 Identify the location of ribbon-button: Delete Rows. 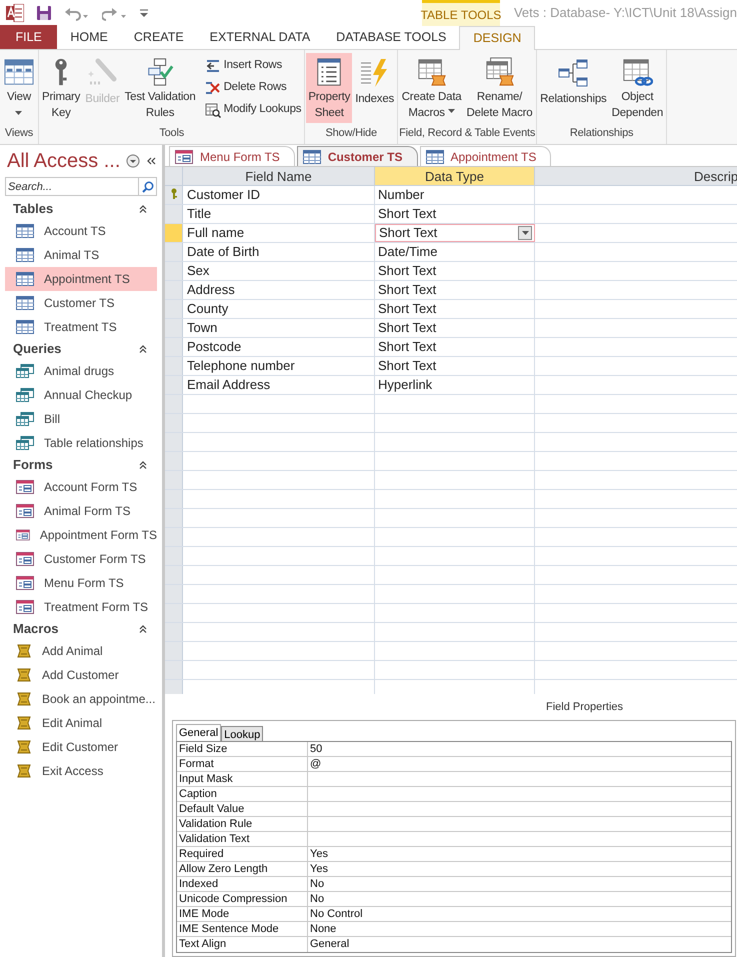
(253, 88).